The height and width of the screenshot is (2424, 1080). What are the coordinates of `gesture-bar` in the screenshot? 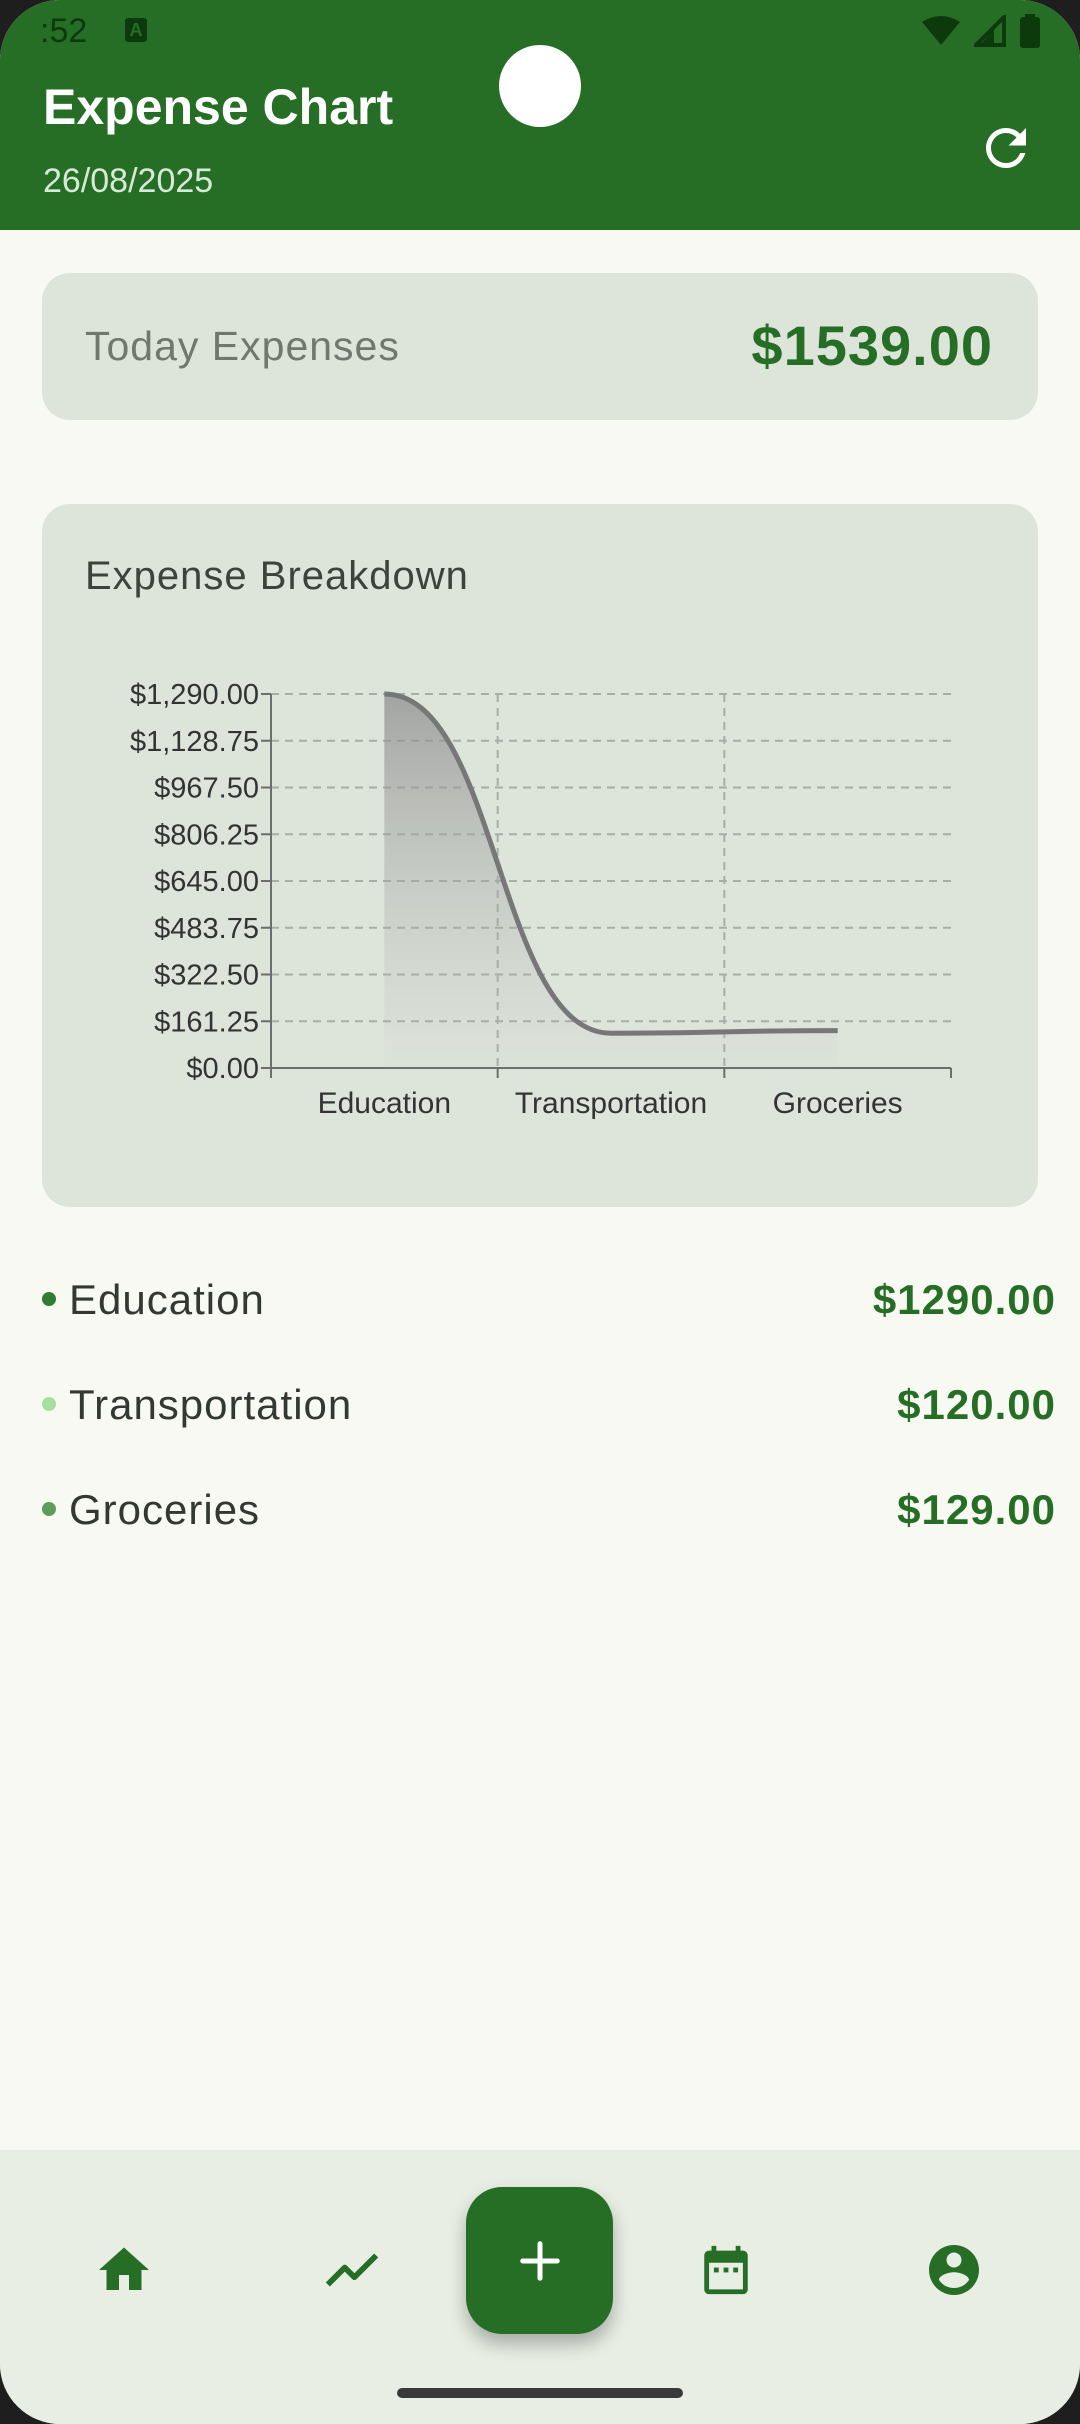 It's located at (540, 2393).